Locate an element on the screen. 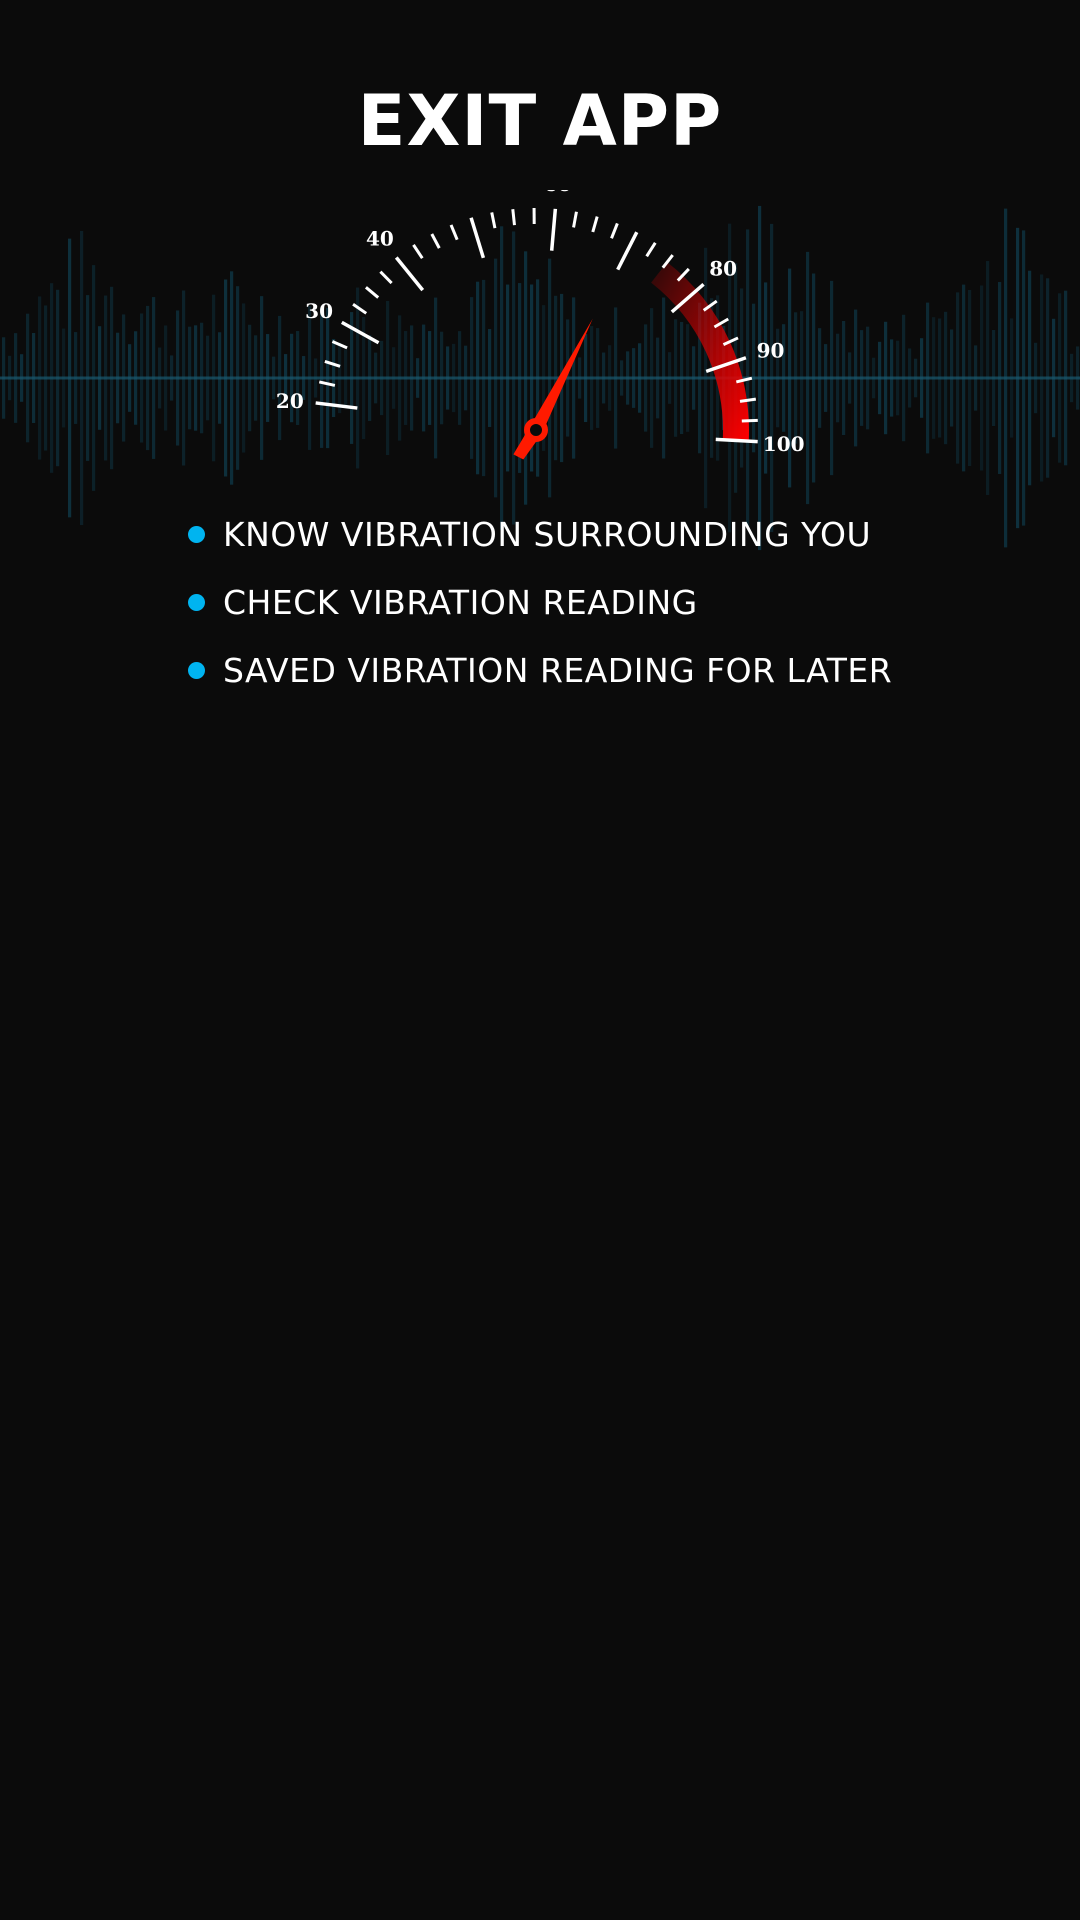 This screenshot has height=1920, width=1080. feature-text: CHECK VIBRATION READING is located at coordinates (460, 602).